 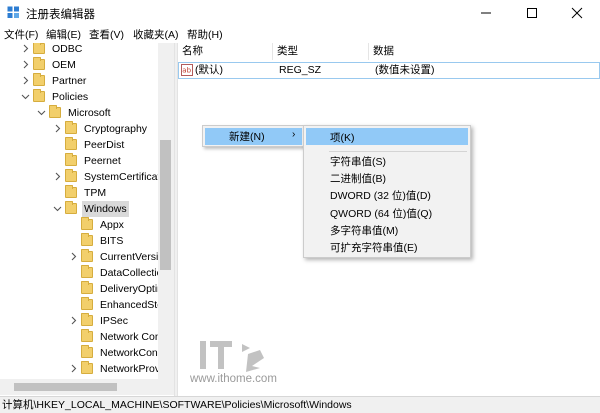 What do you see at coordinates (405, 70) in the screenshot?
I see `value-data: (数值未设置)` at bounding box center [405, 70].